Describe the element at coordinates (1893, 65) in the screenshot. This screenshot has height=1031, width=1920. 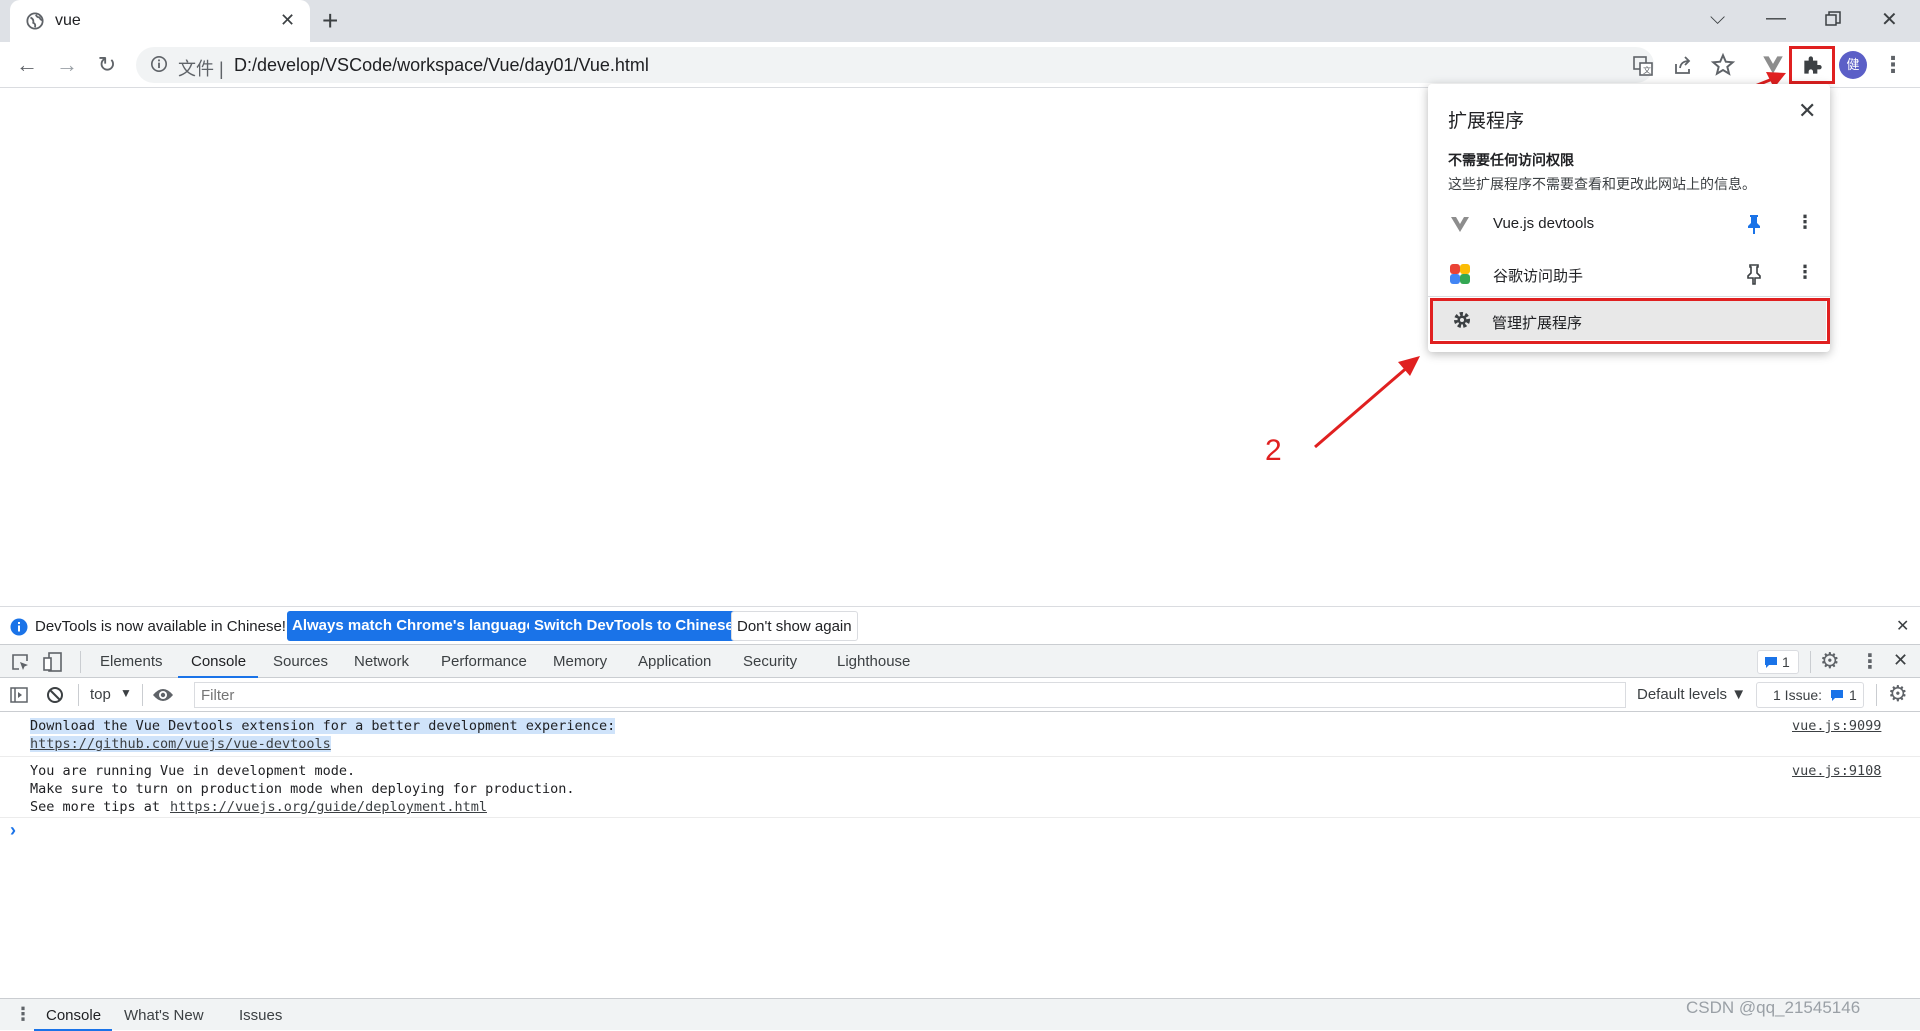
I see `chrome-menu-icon: ⋮` at that location.